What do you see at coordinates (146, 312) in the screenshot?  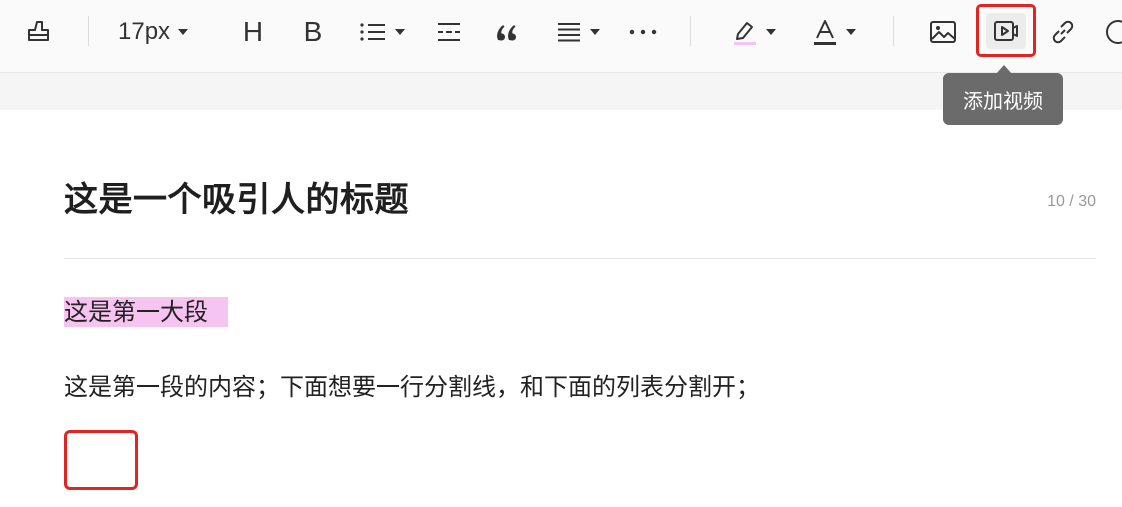 I see `highlighted-paragraph-heading: 这是第一大段` at bounding box center [146, 312].